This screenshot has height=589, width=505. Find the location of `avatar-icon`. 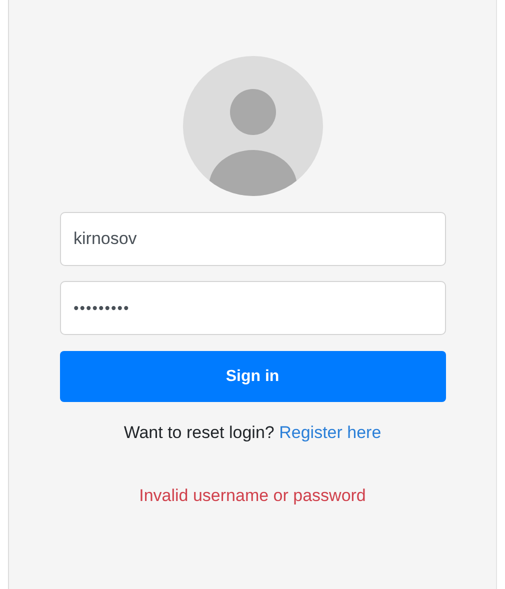

avatar-icon is located at coordinates (252, 126).